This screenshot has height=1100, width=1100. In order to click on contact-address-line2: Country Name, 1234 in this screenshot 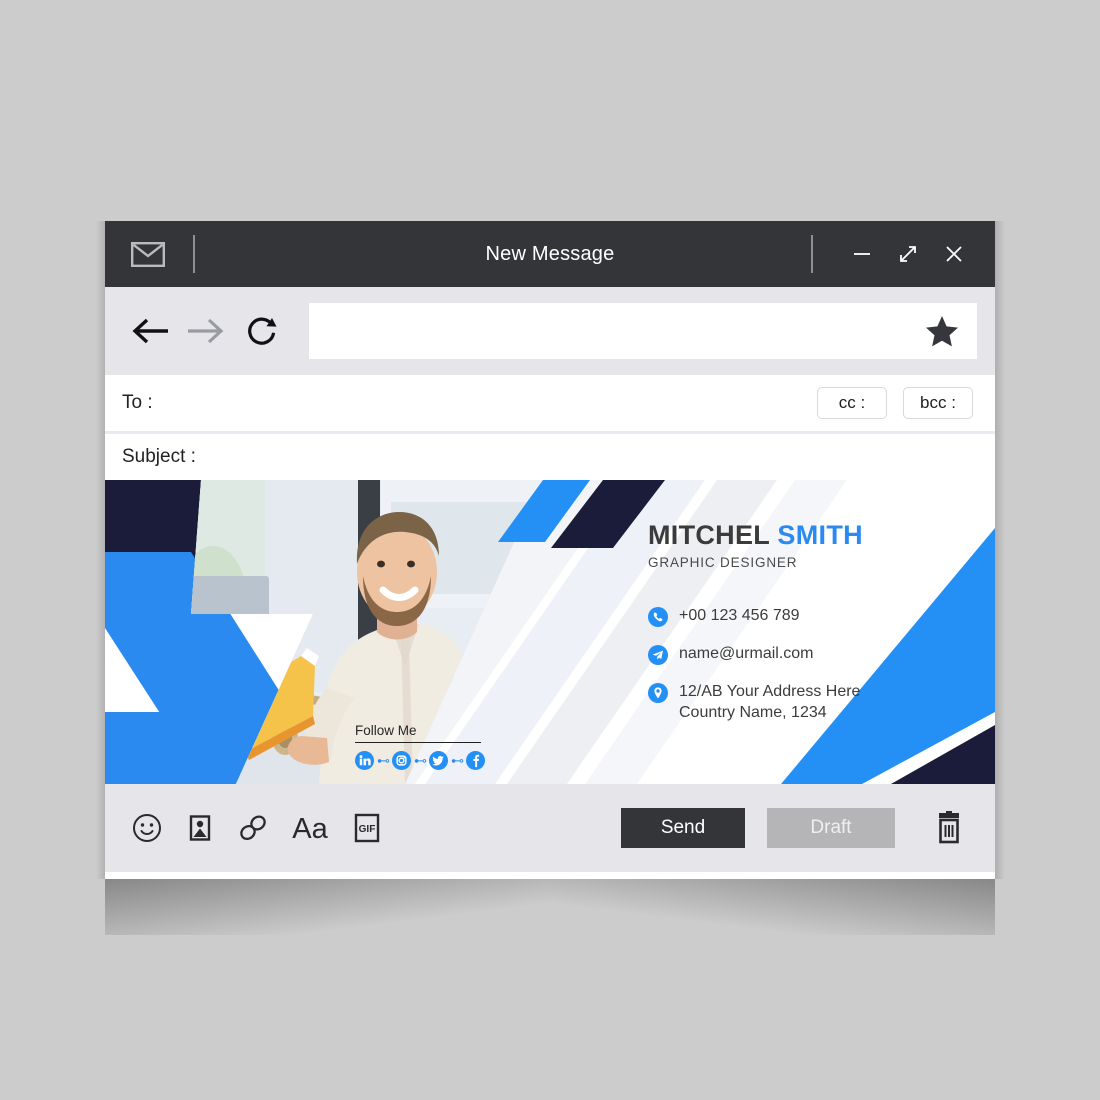, I will do `click(753, 713)`.